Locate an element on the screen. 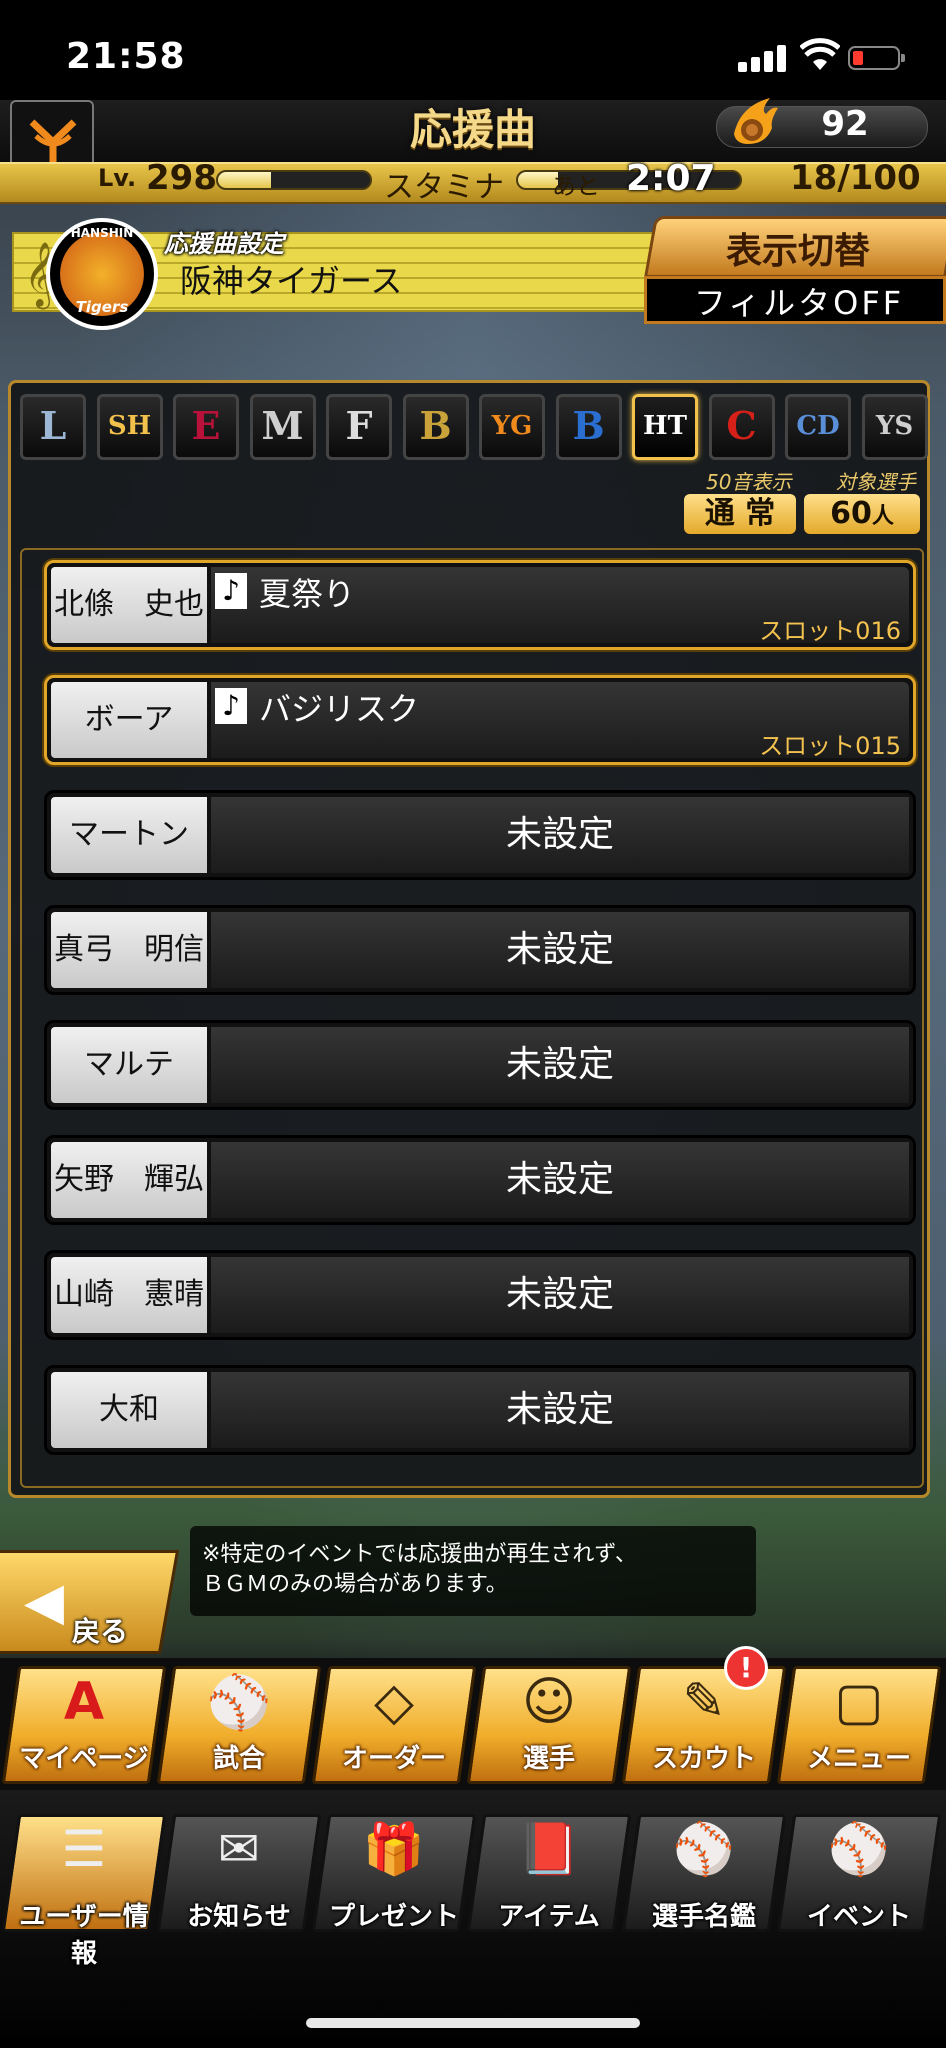  player-row: 矢野 輝弘 未設定 is located at coordinates (480, 1180).